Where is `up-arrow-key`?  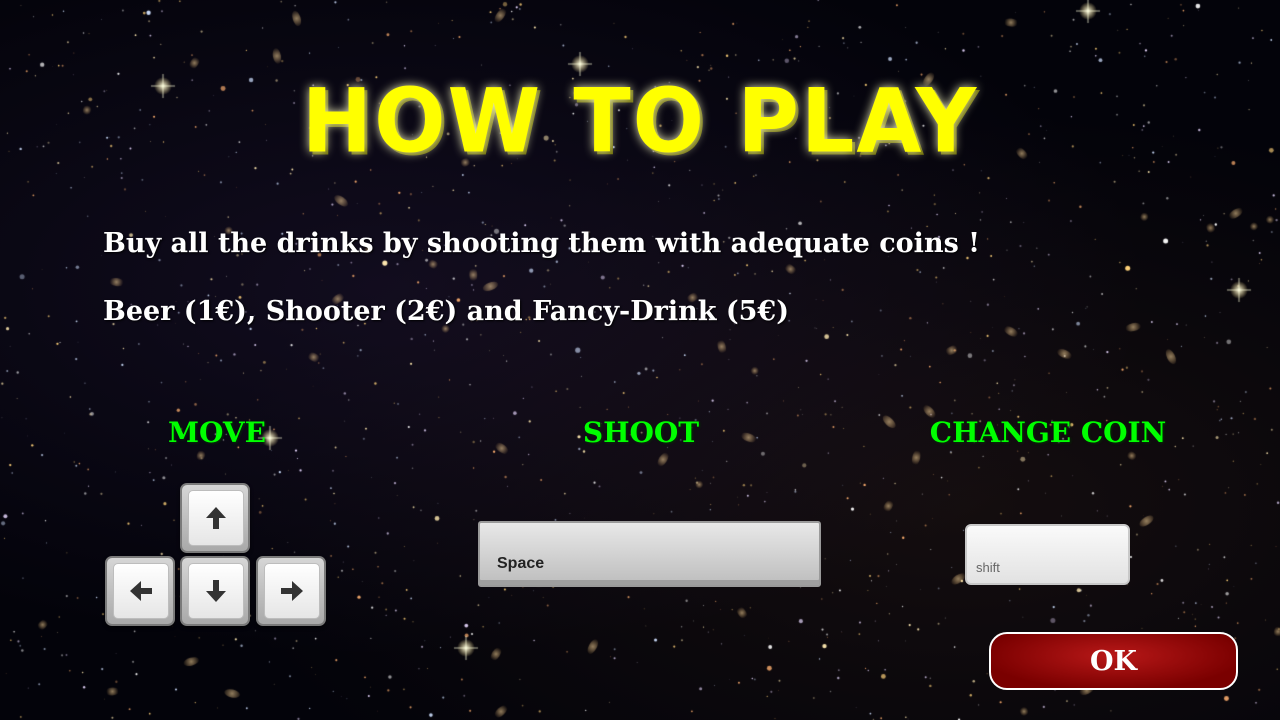
up-arrow-key is located at coordinates (215, 518).